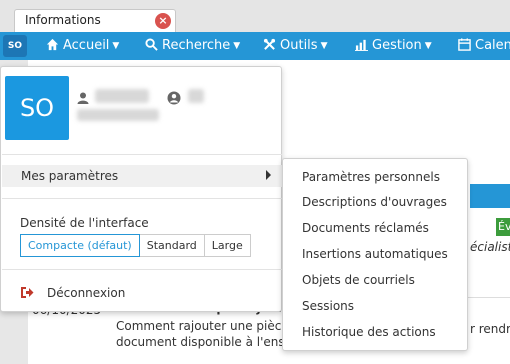  Describe the element at coordinates (202, 326) in the screenshot. I see `news-excerpt-line: Comment rajouter une pièce` at that location.